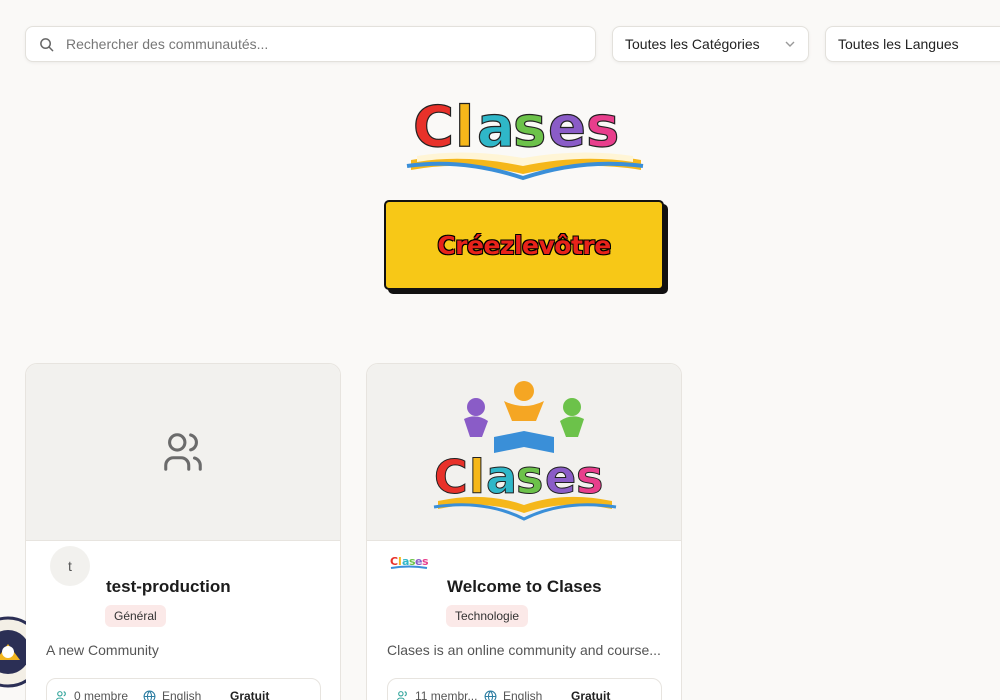  I want to click on clases-logo: C l a s e s, so click(525, 137).